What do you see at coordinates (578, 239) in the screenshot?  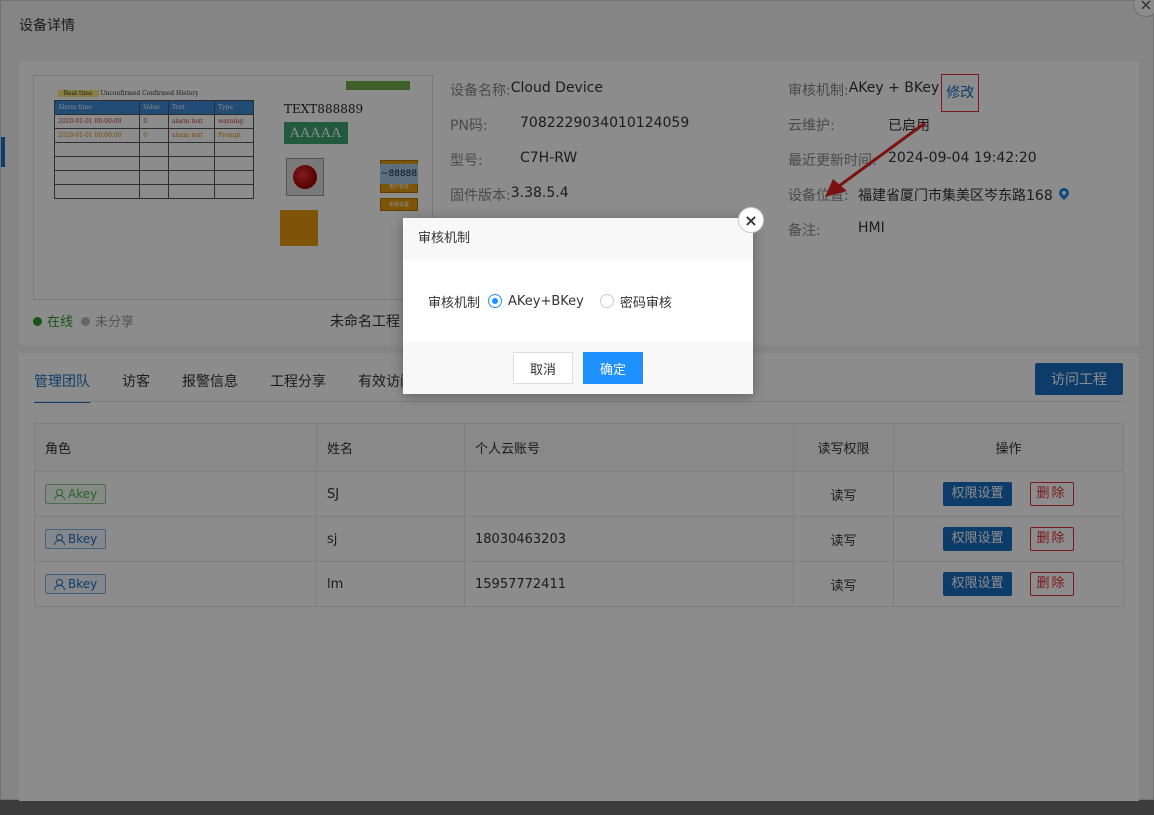 I see `dialog-title: 审核机制` at bounding box center [578, 239].